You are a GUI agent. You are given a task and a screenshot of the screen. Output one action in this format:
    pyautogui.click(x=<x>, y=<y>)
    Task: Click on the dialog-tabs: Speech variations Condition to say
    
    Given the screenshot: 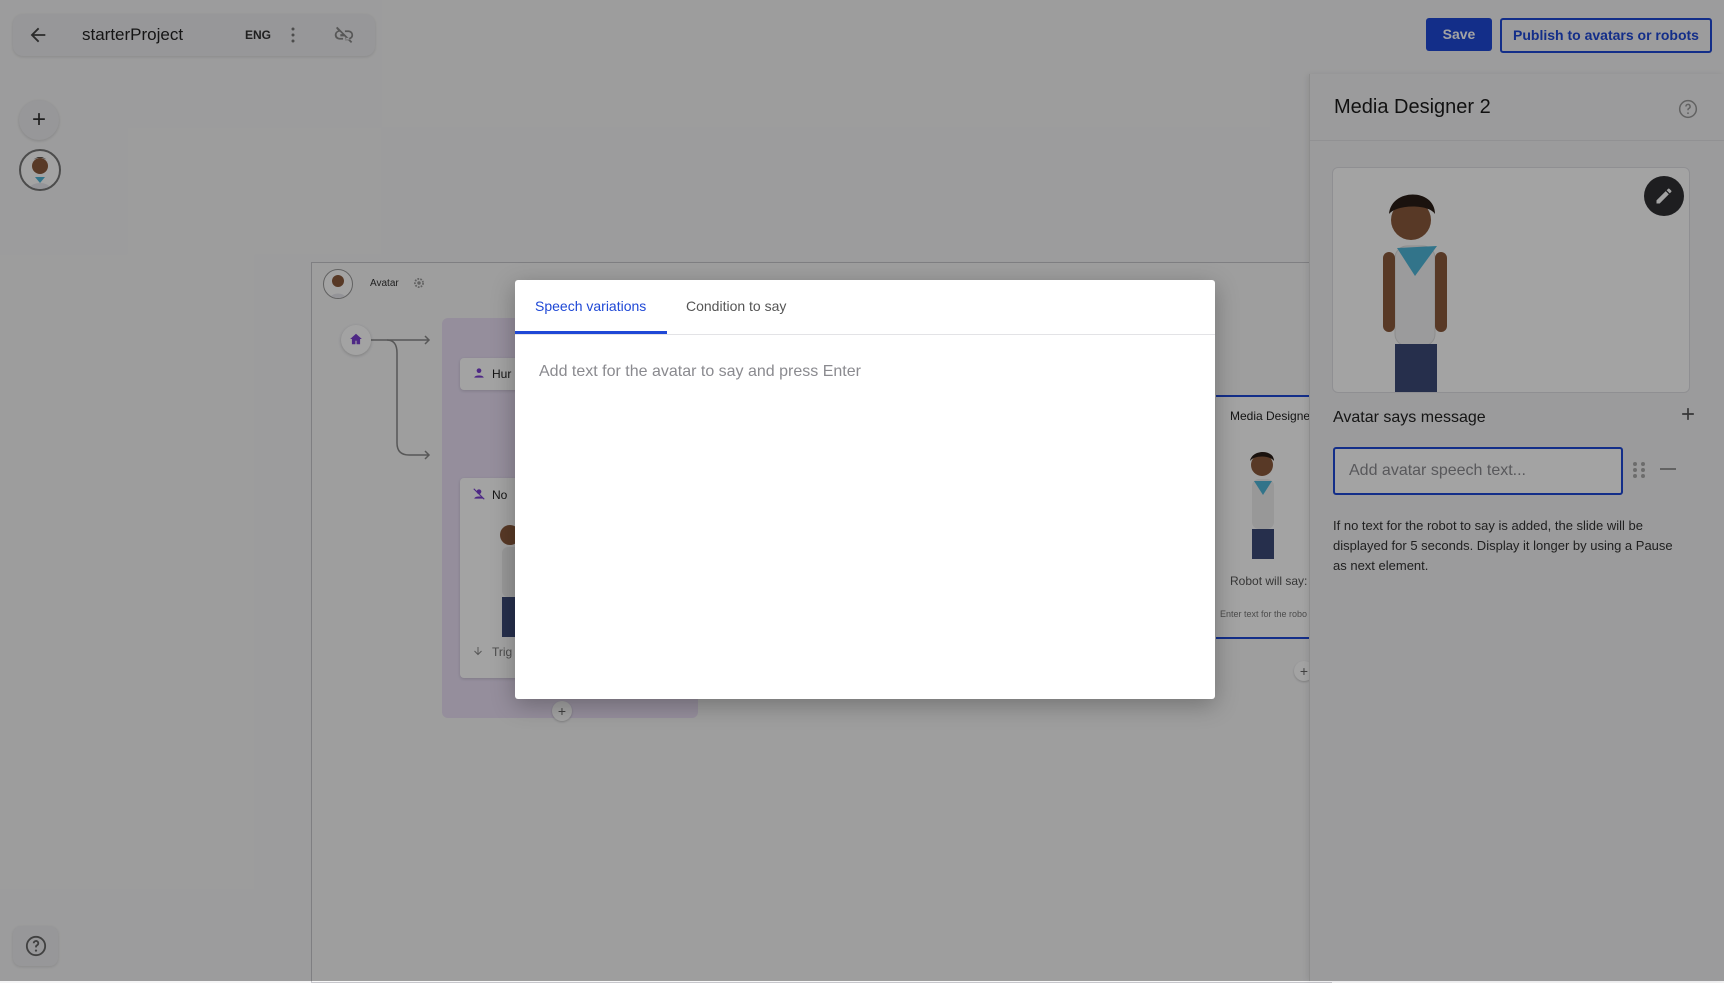 What is the action you would take?
    pyautogui.click(x=865, y=307)
    